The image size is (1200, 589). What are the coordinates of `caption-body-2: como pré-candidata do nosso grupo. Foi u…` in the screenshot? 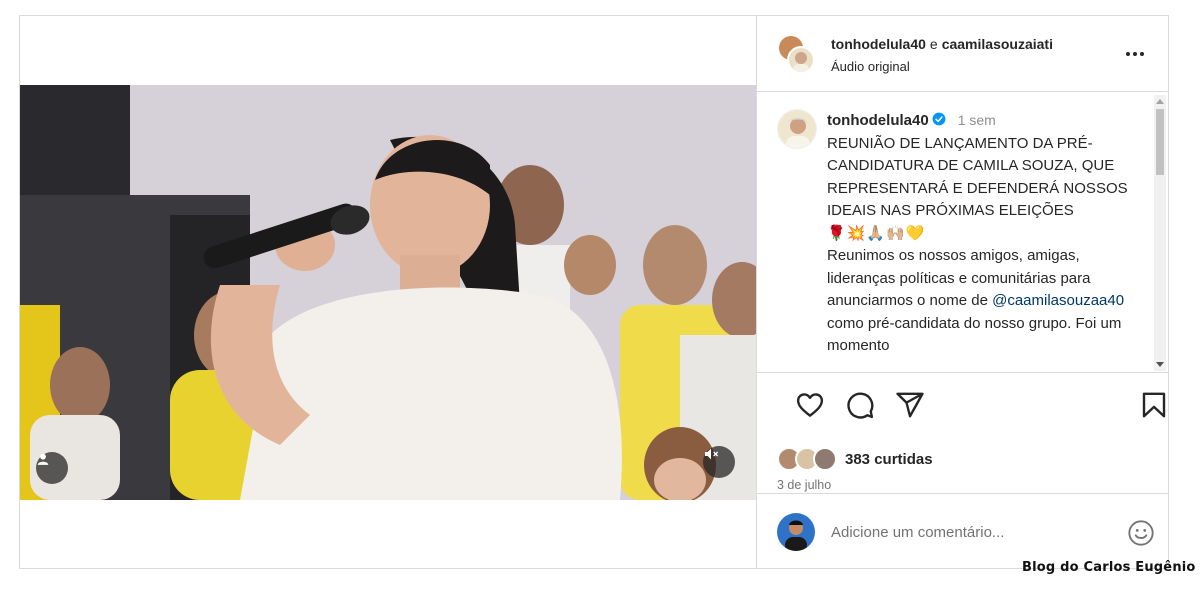 It's located at (974, 334).